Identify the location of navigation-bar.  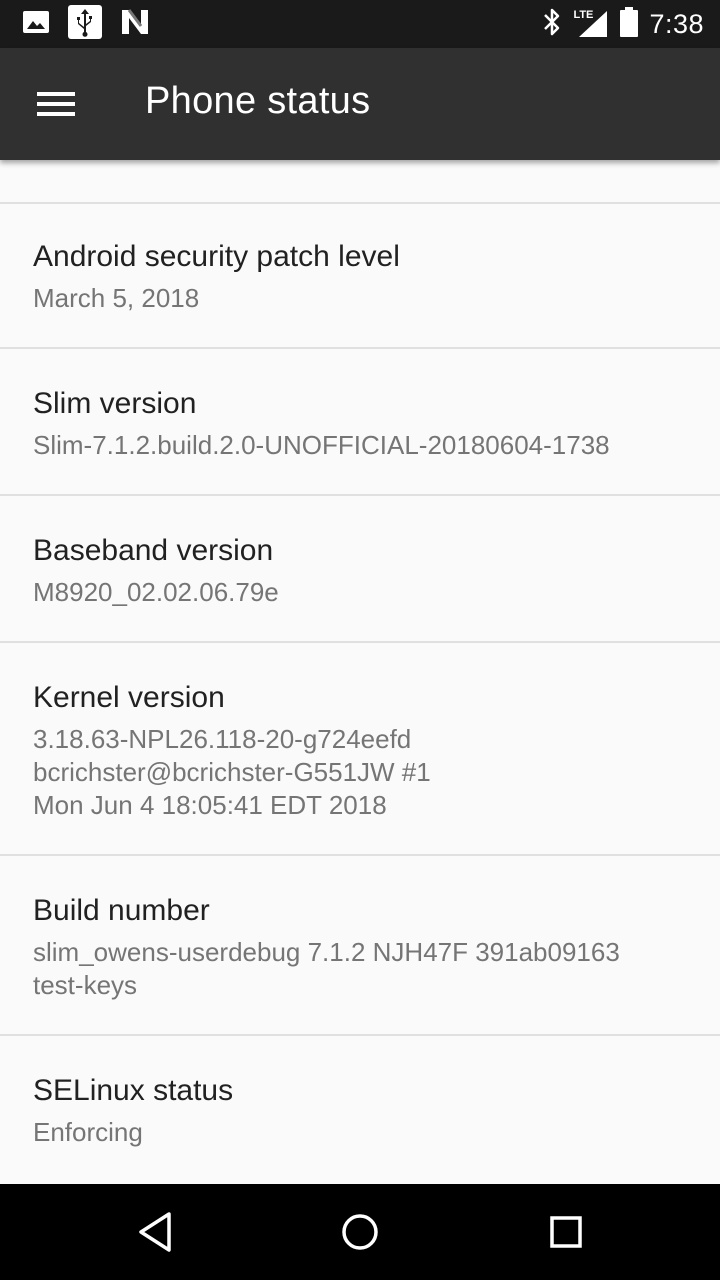
(360, 1232).